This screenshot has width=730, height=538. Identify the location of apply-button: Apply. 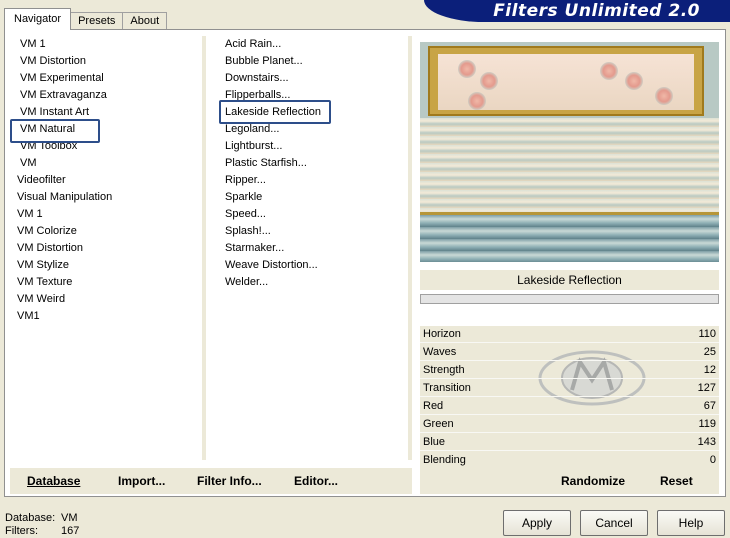
(537, 523).